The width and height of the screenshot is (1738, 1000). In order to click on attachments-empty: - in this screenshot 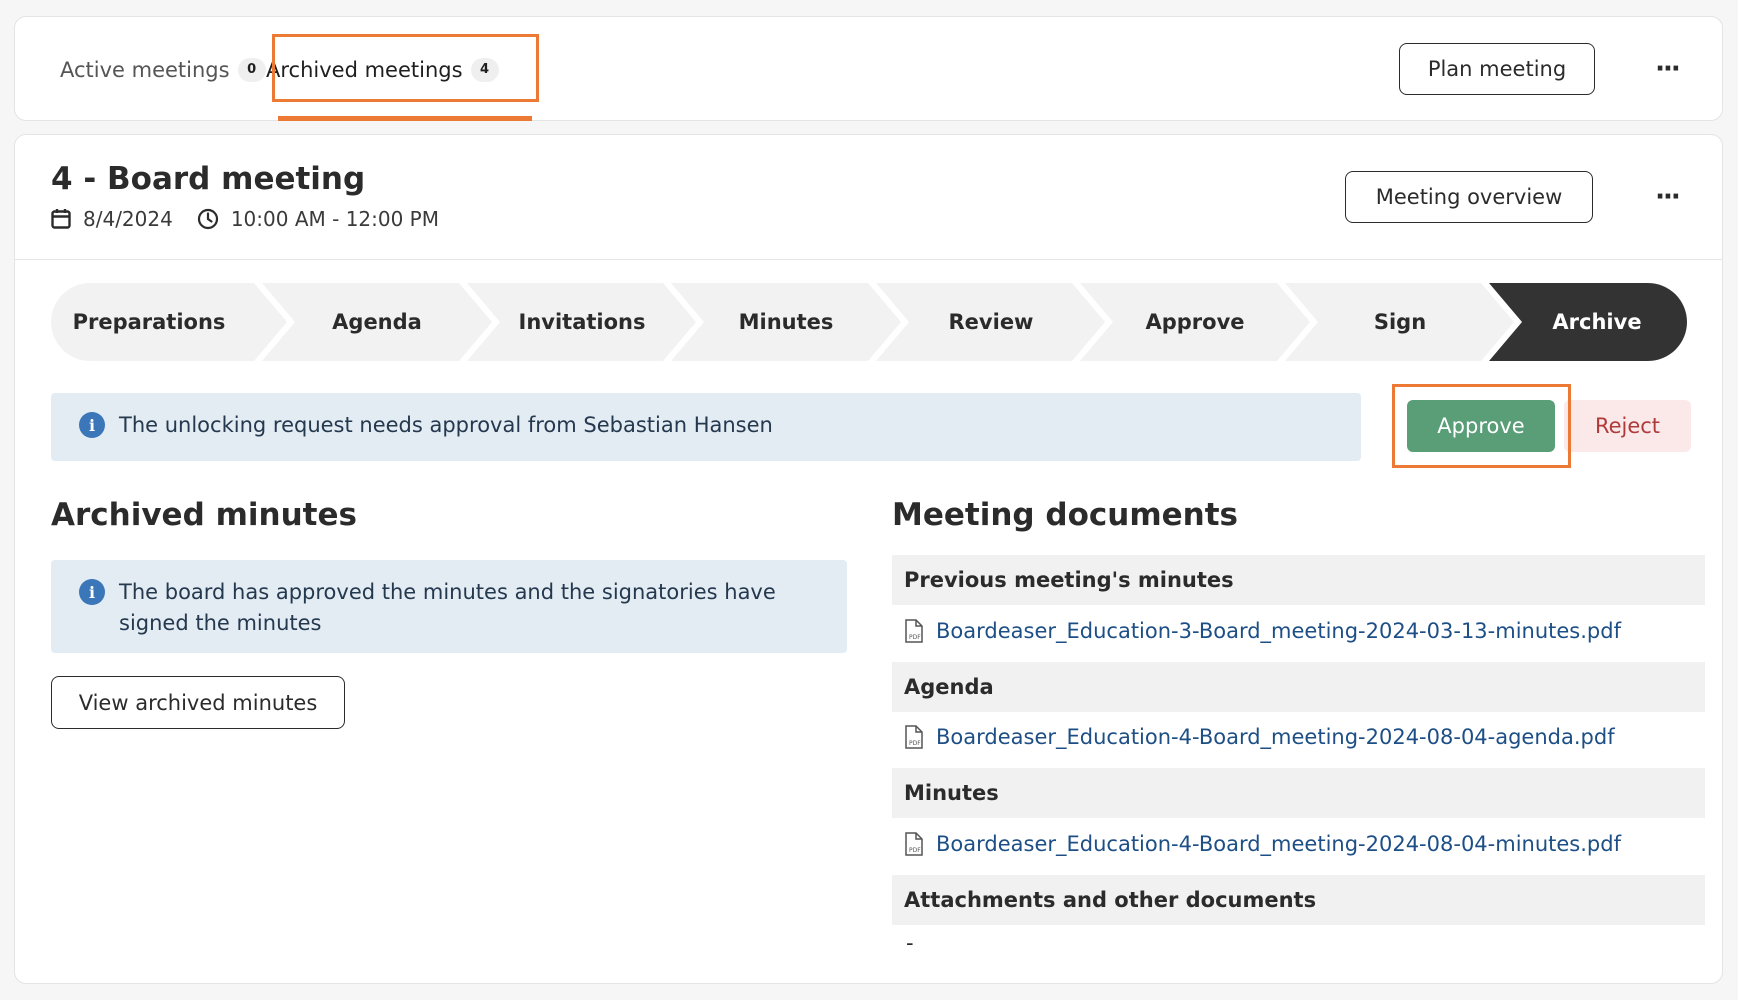, I will do `click(910, 943)`.